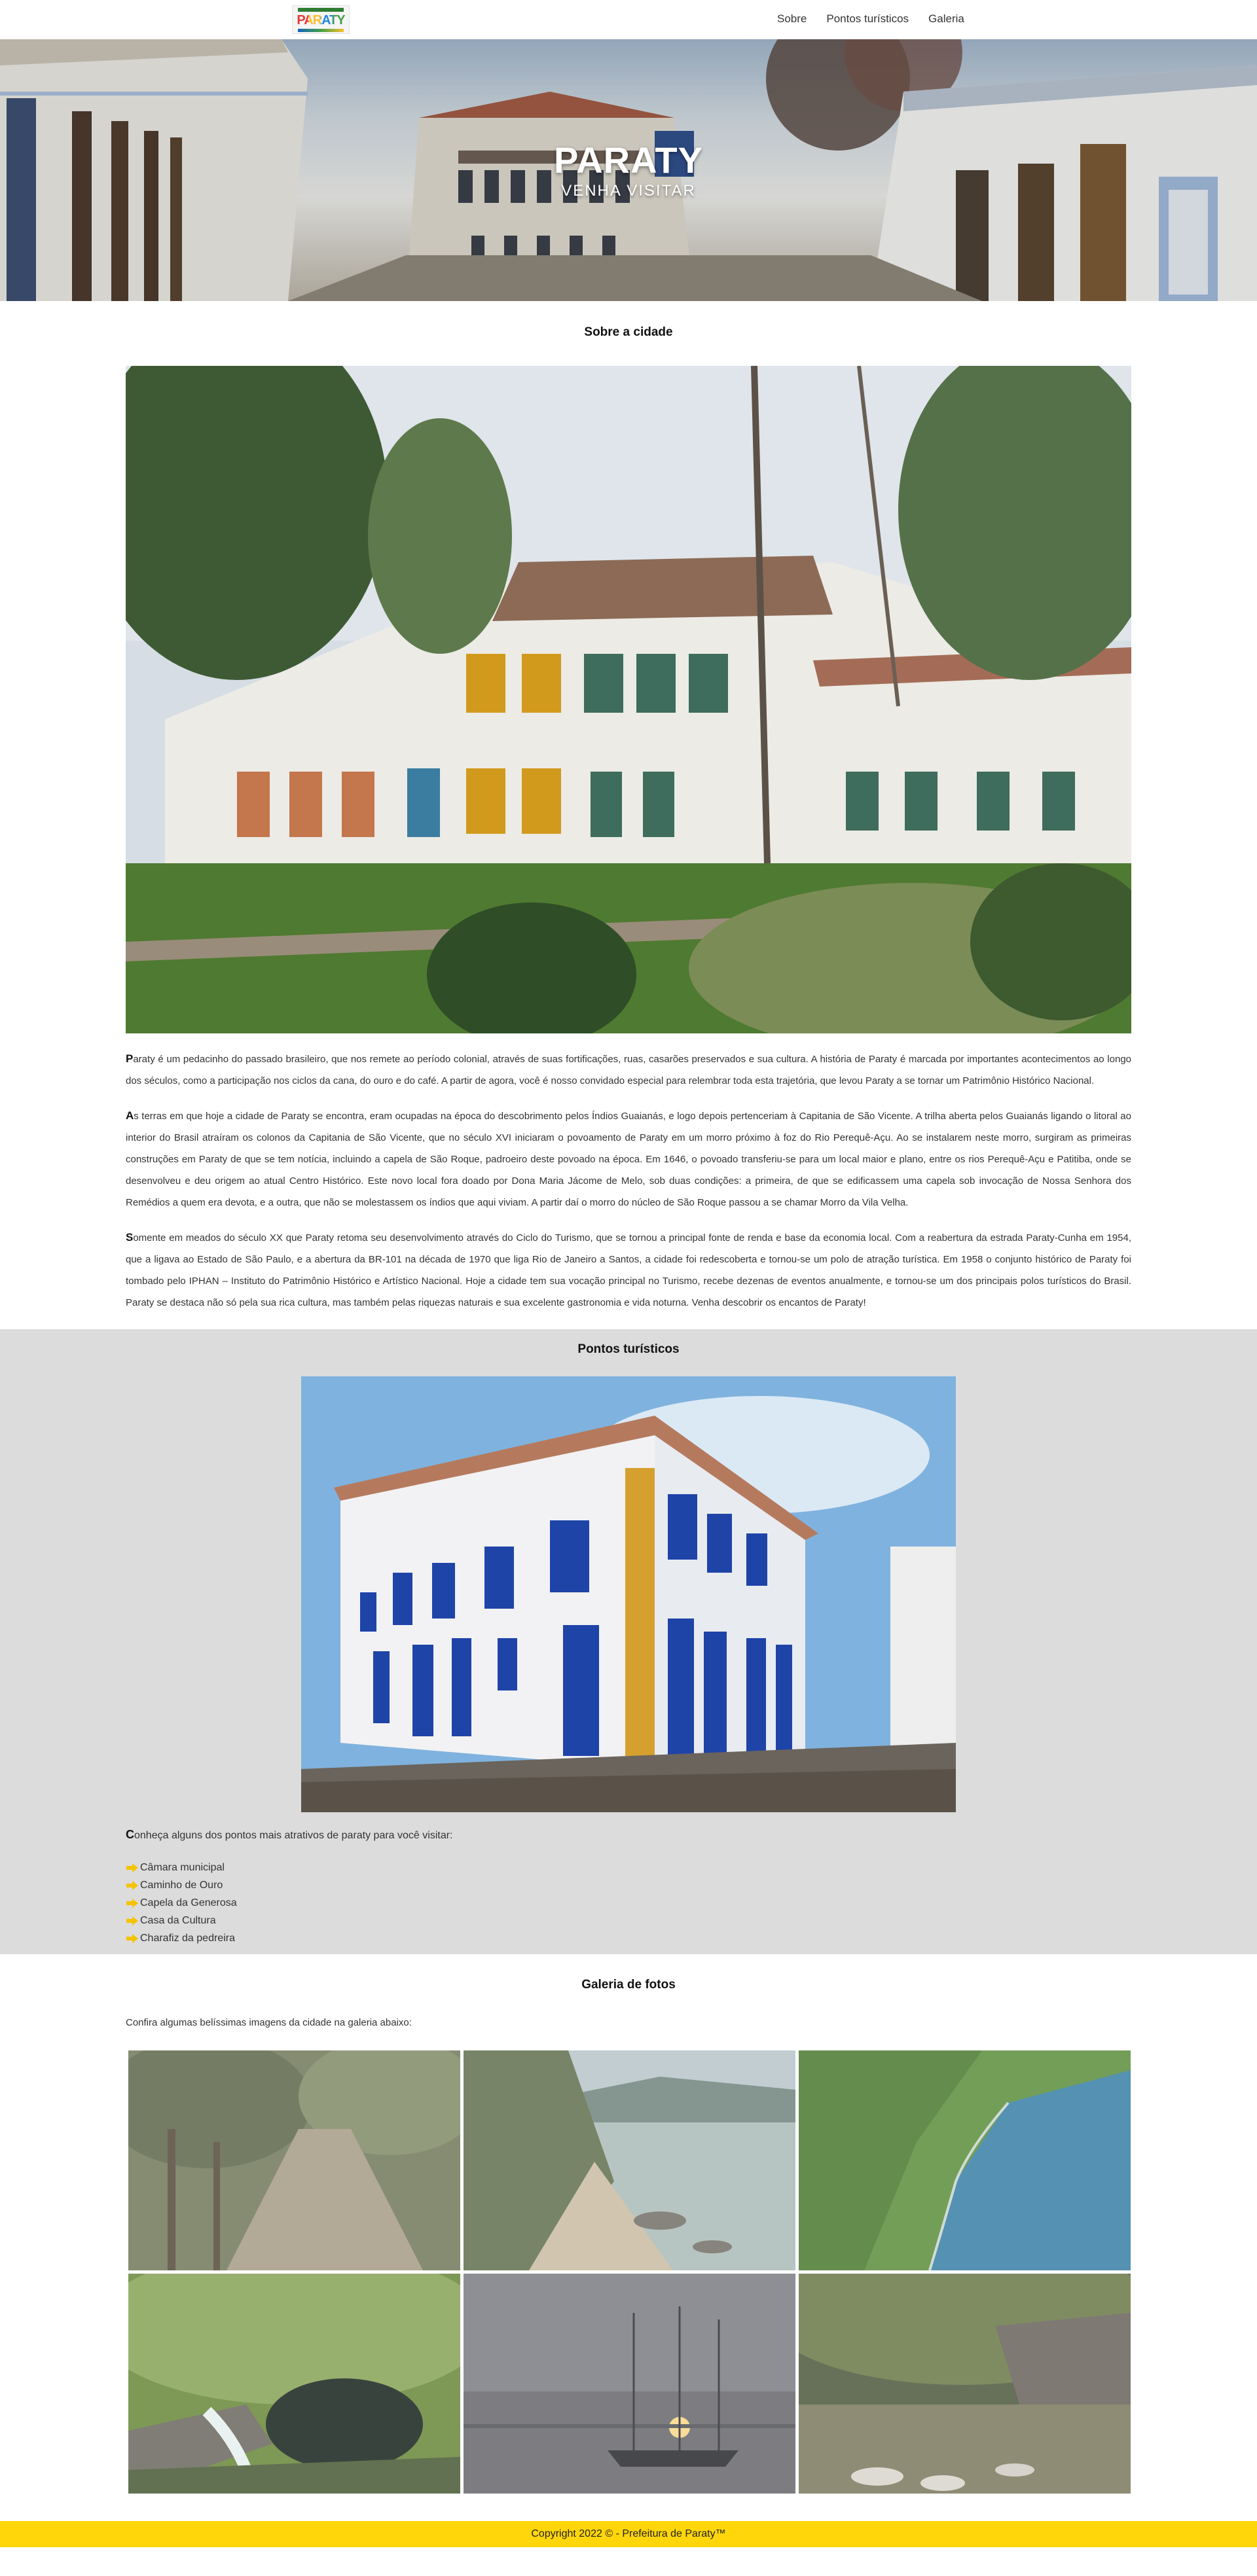 The height and width of the screenshot is (2576, 1257). What do you see at coordinates (181, 1885) in the screenshot?
I see `list-item-label: Caminho de Ouro` at bounding box center [181, 1885].